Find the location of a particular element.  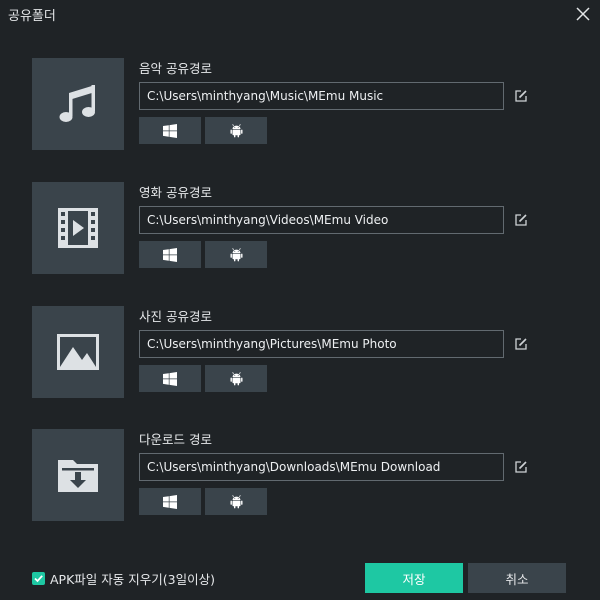

music-path-input is located at coordinates (321, 96).